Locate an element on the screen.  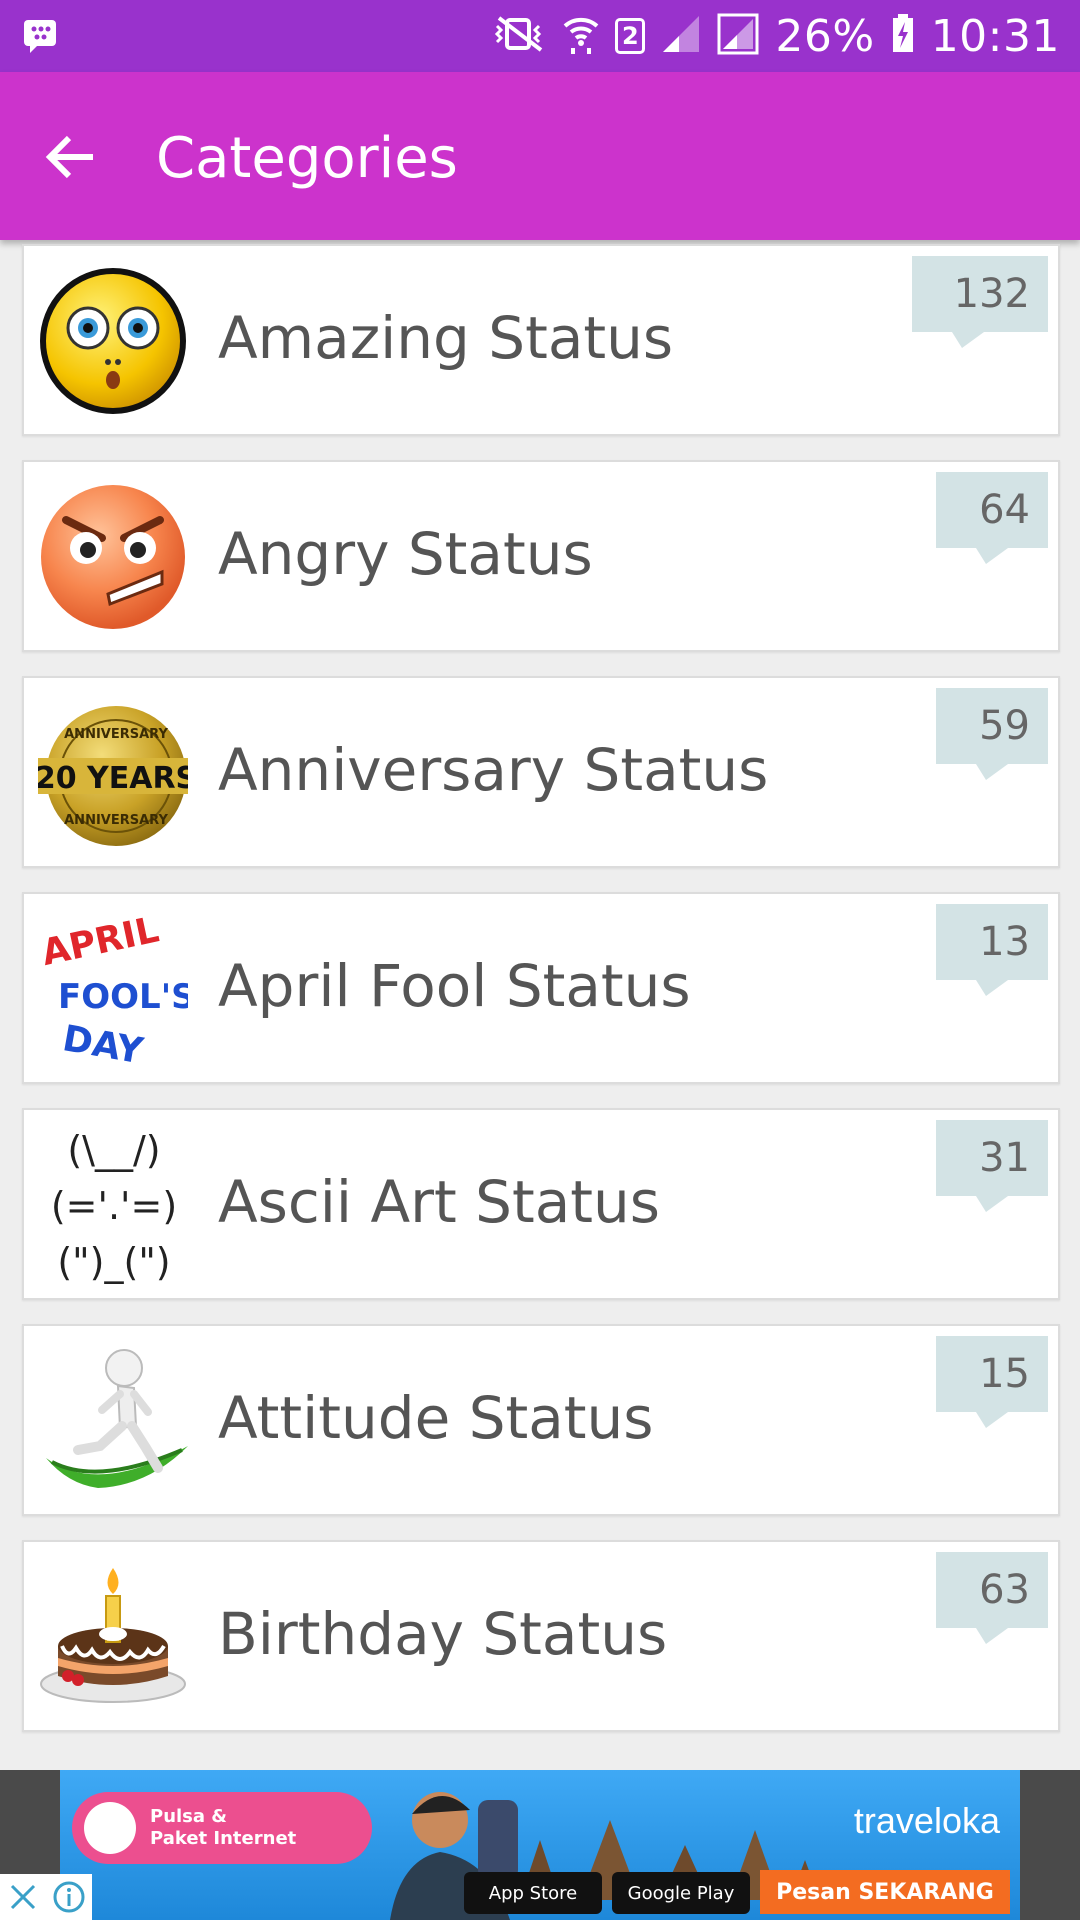
ad-close-button is located at coordinates (23, 1897).